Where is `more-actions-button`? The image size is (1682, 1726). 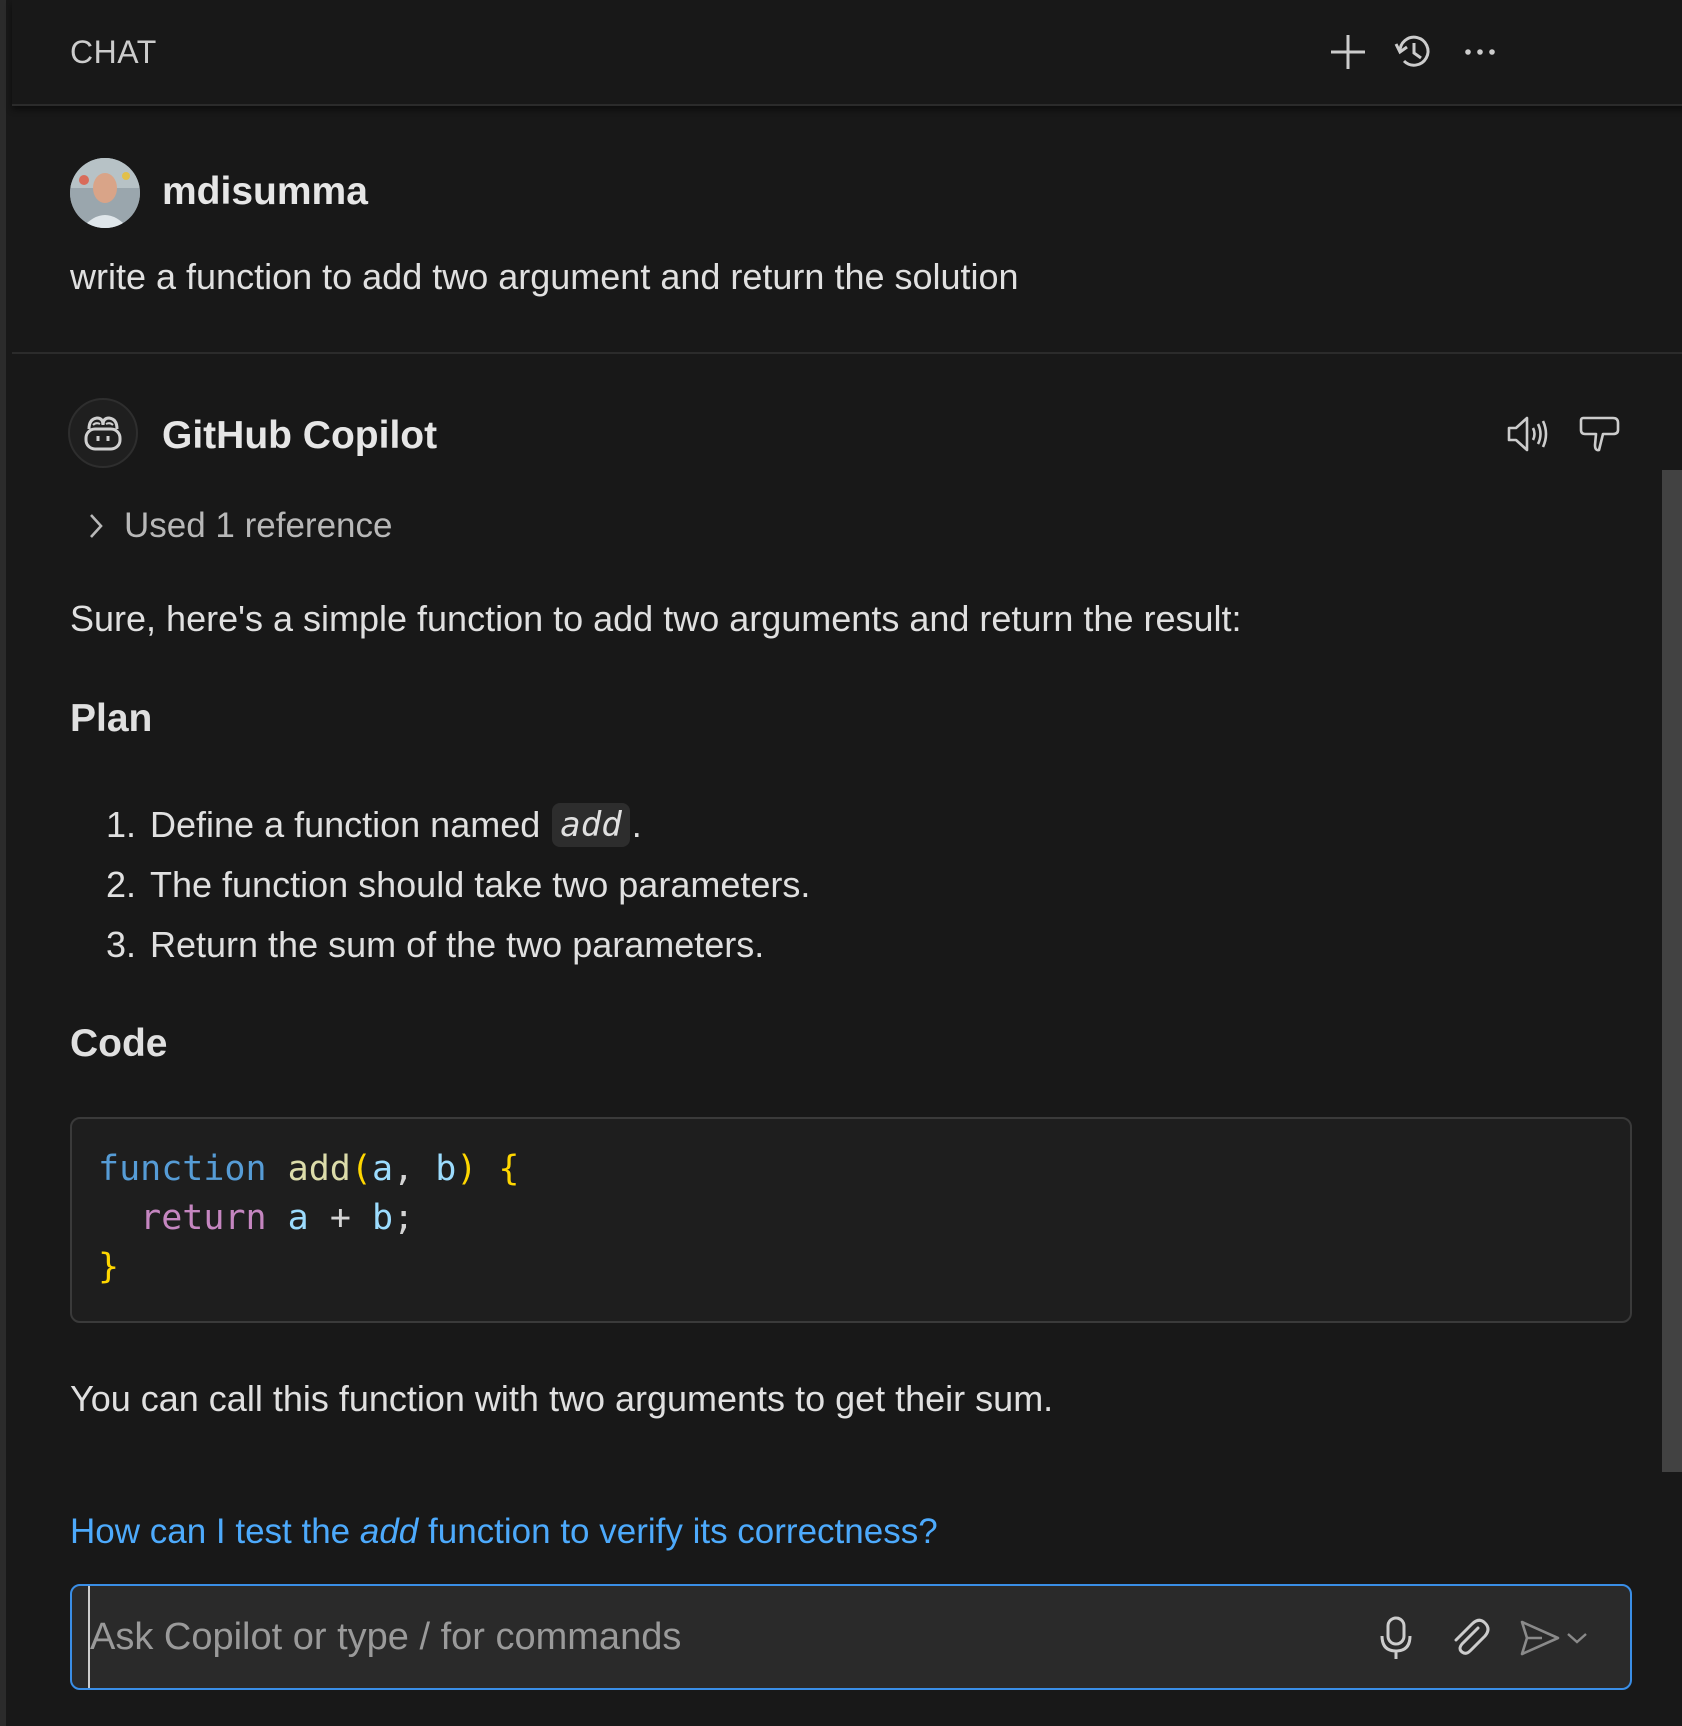 more-actions-button is located at coordinates (1480, 52).